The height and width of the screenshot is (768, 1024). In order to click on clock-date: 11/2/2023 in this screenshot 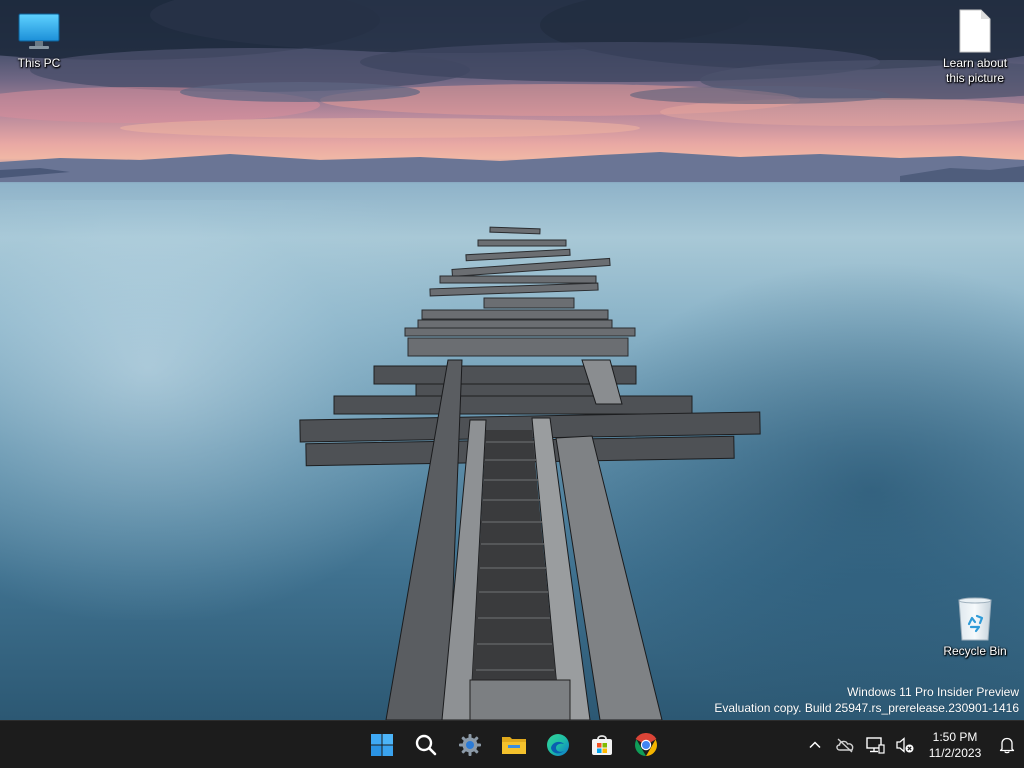, I will do `click(955, 753)`.